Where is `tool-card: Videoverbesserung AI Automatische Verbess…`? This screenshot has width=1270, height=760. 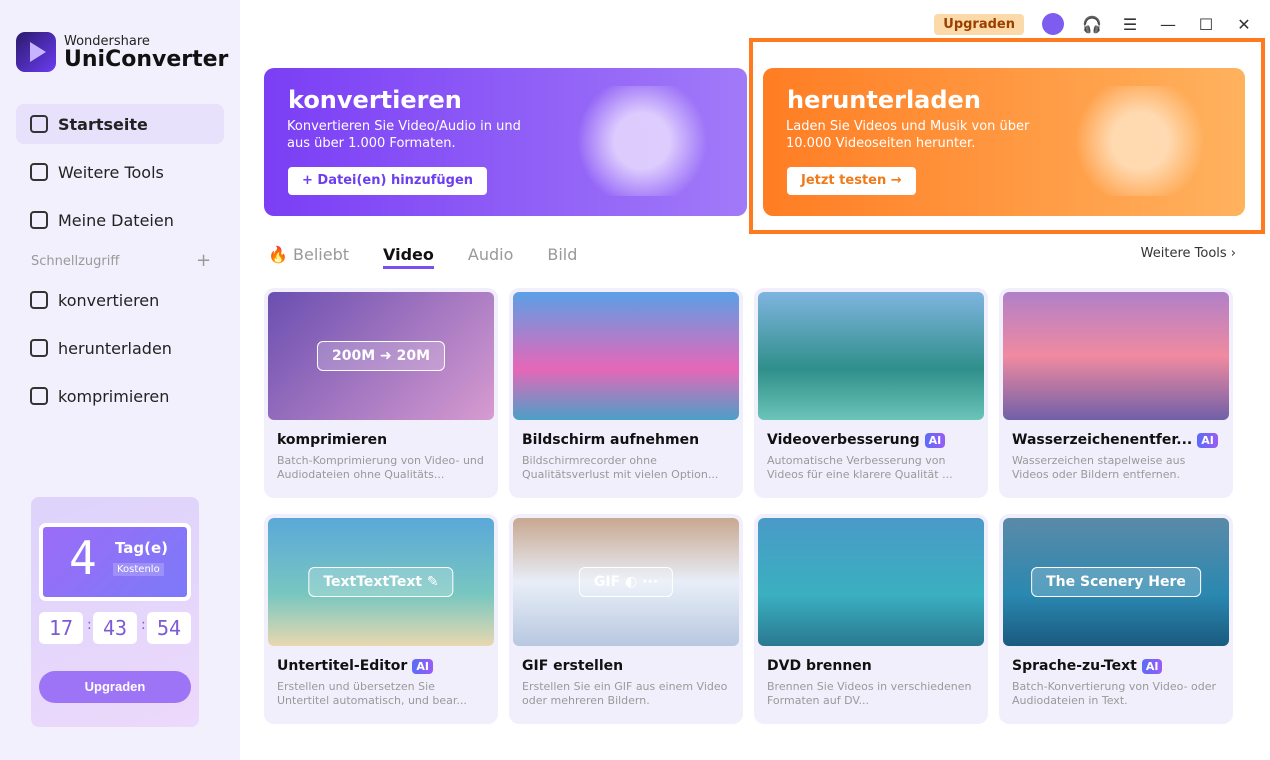 tool-card: Videoverbesserung AI Automatische Verbess… is located at coordinates (871, 393).